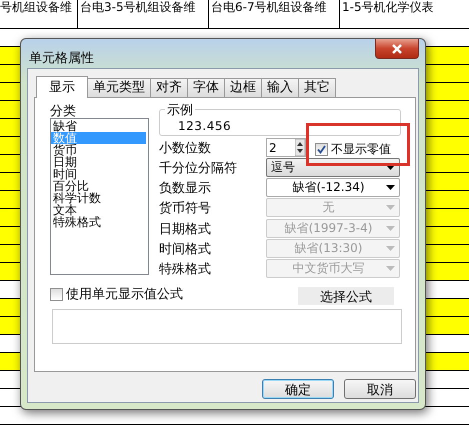 The image size is (469, 428). What do you see at coordinates (36, 8) in the screenshot?
I see `header-cell-text: 号机组设备维` at bounding box center [36, 8].